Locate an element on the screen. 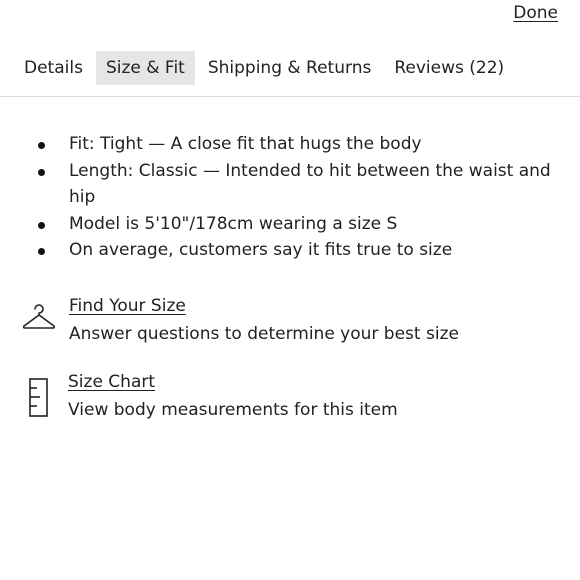 The image size is (580, 580). hanger-icon is located at coordinates (39, 318).